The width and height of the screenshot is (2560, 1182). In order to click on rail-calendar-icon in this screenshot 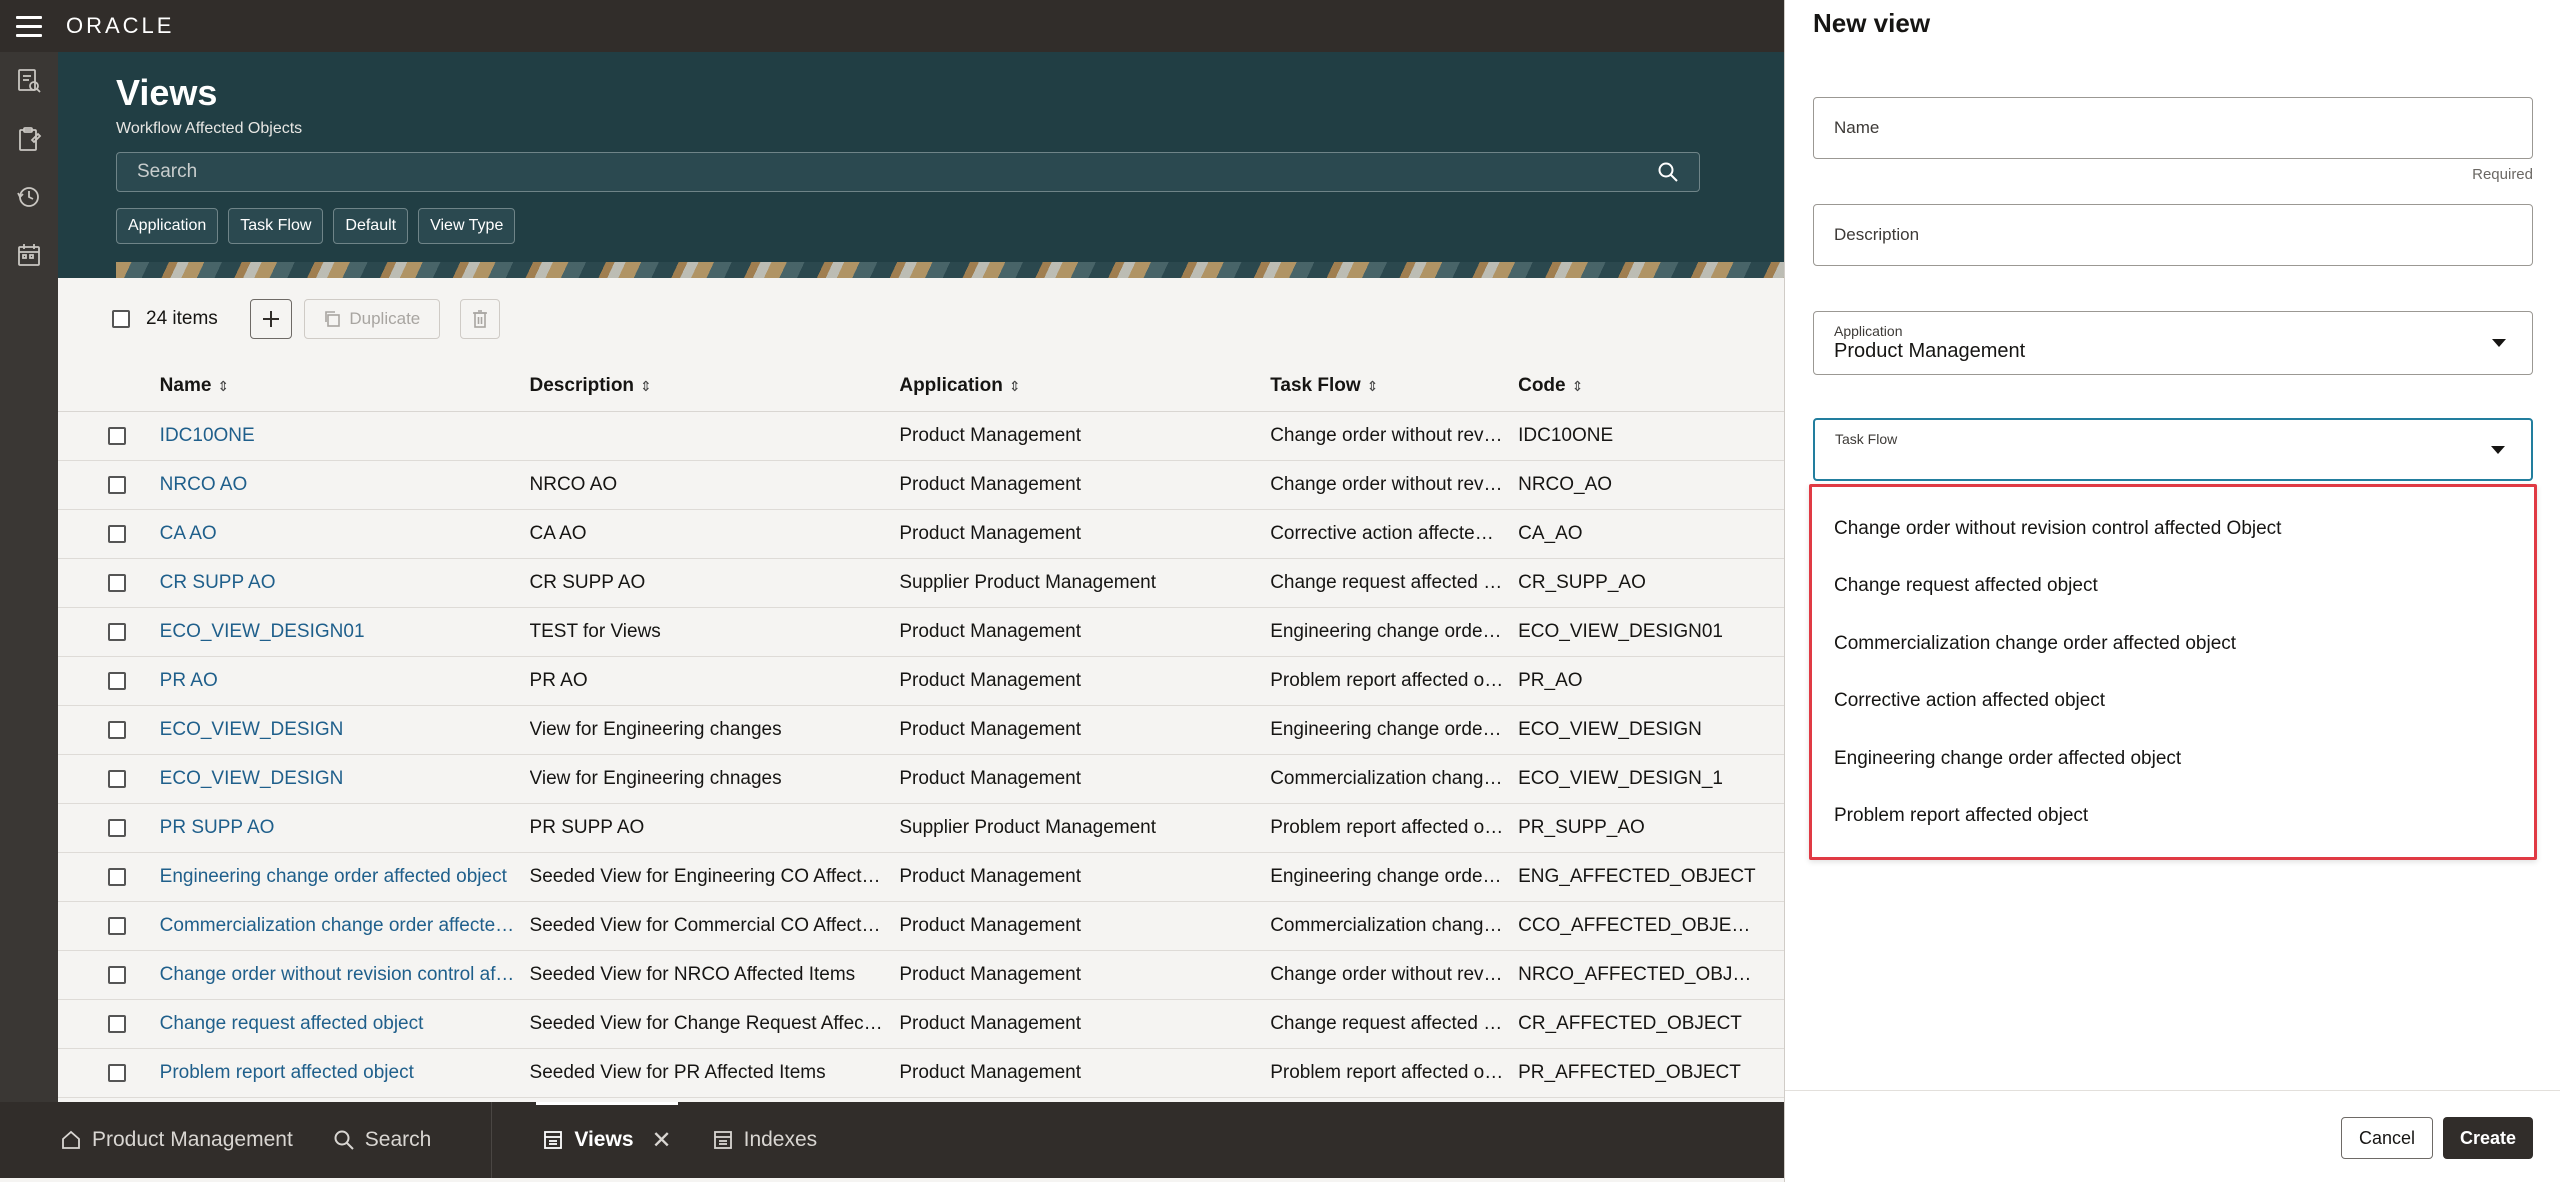, I will do `click(29, 255)`.